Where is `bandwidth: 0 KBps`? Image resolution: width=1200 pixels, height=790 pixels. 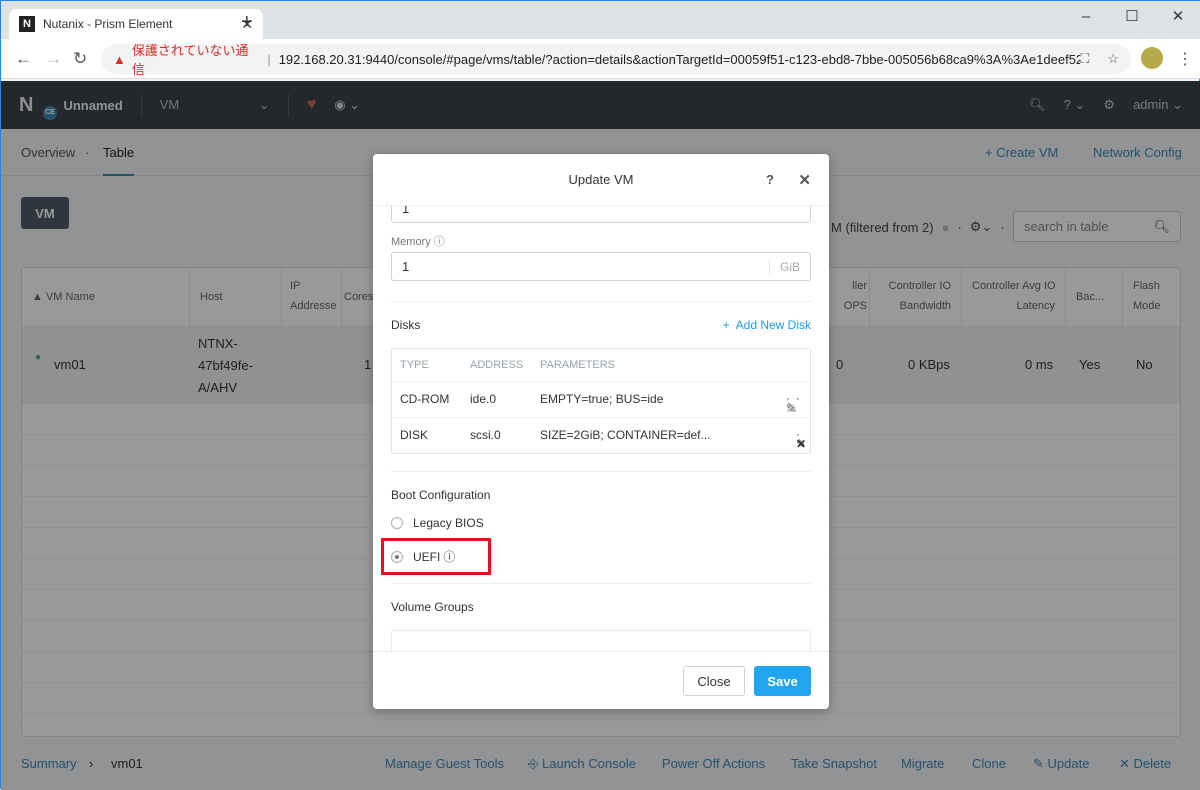
bandwidth: 0 KBps is located at coordinates (929, 364).